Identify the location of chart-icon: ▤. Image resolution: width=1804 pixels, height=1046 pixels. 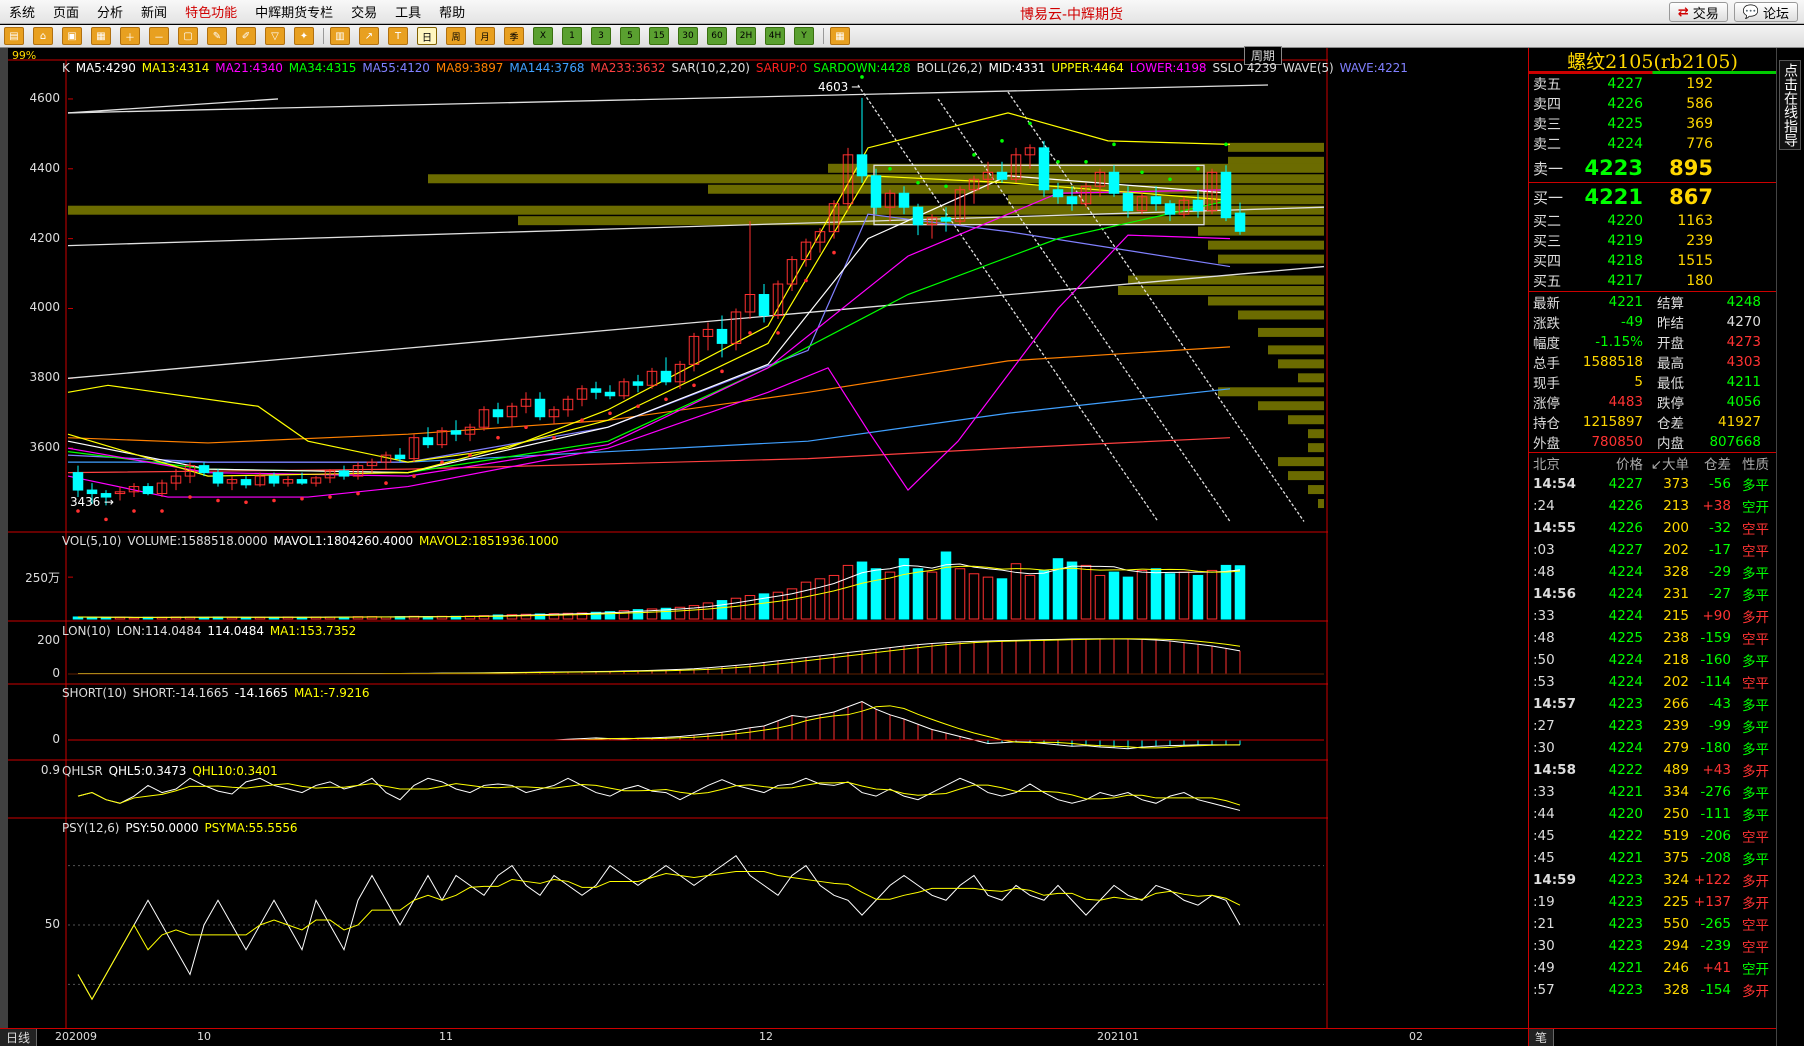
(14, 36).